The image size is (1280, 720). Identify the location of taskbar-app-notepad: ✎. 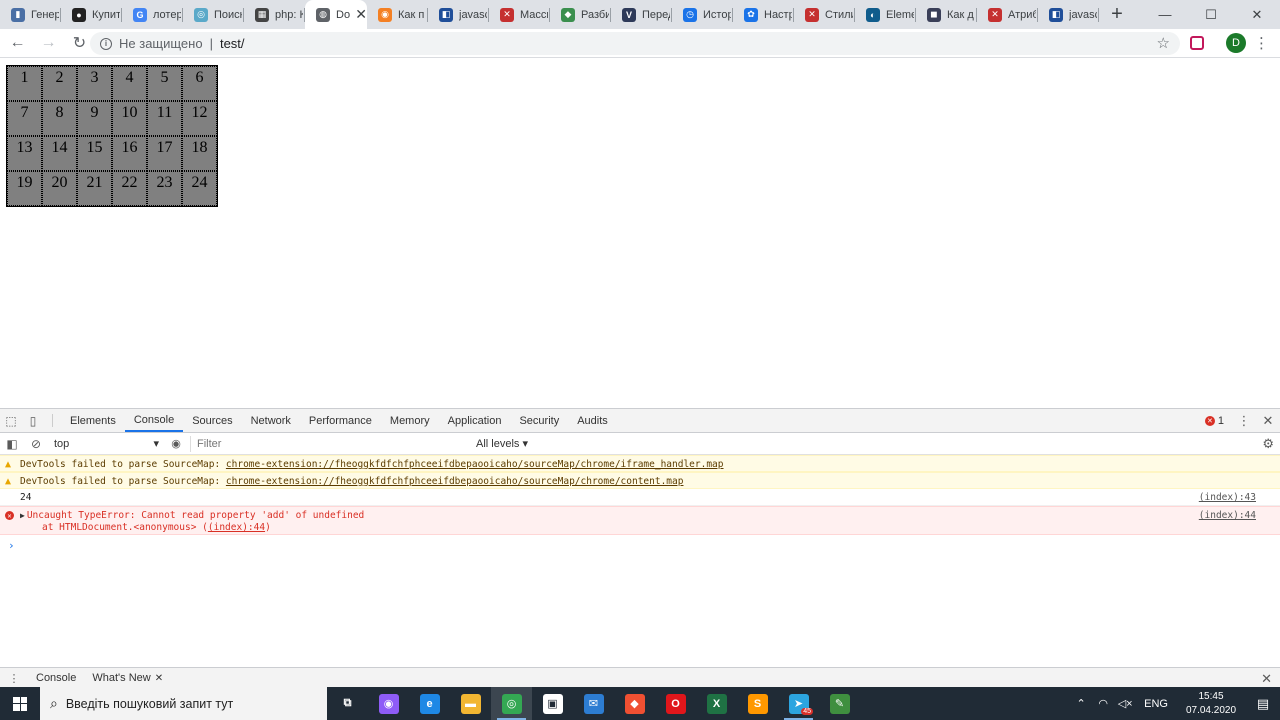
(839, 703).